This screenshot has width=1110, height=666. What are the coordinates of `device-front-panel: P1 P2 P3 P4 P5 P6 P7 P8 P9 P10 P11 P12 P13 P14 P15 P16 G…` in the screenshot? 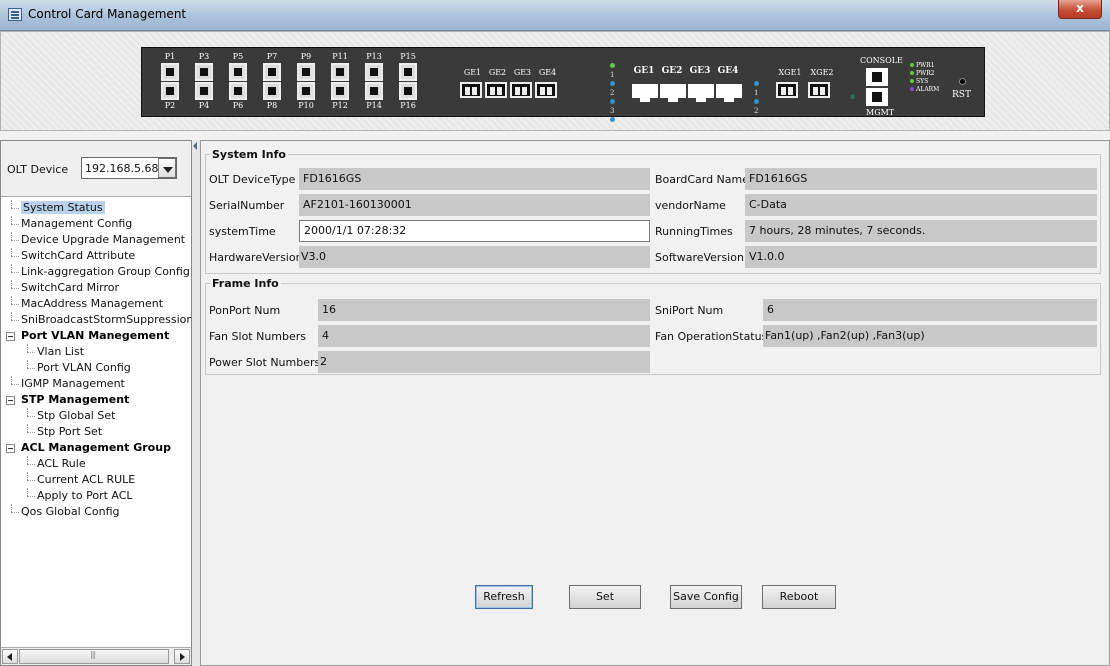 It's located at (563, 90).